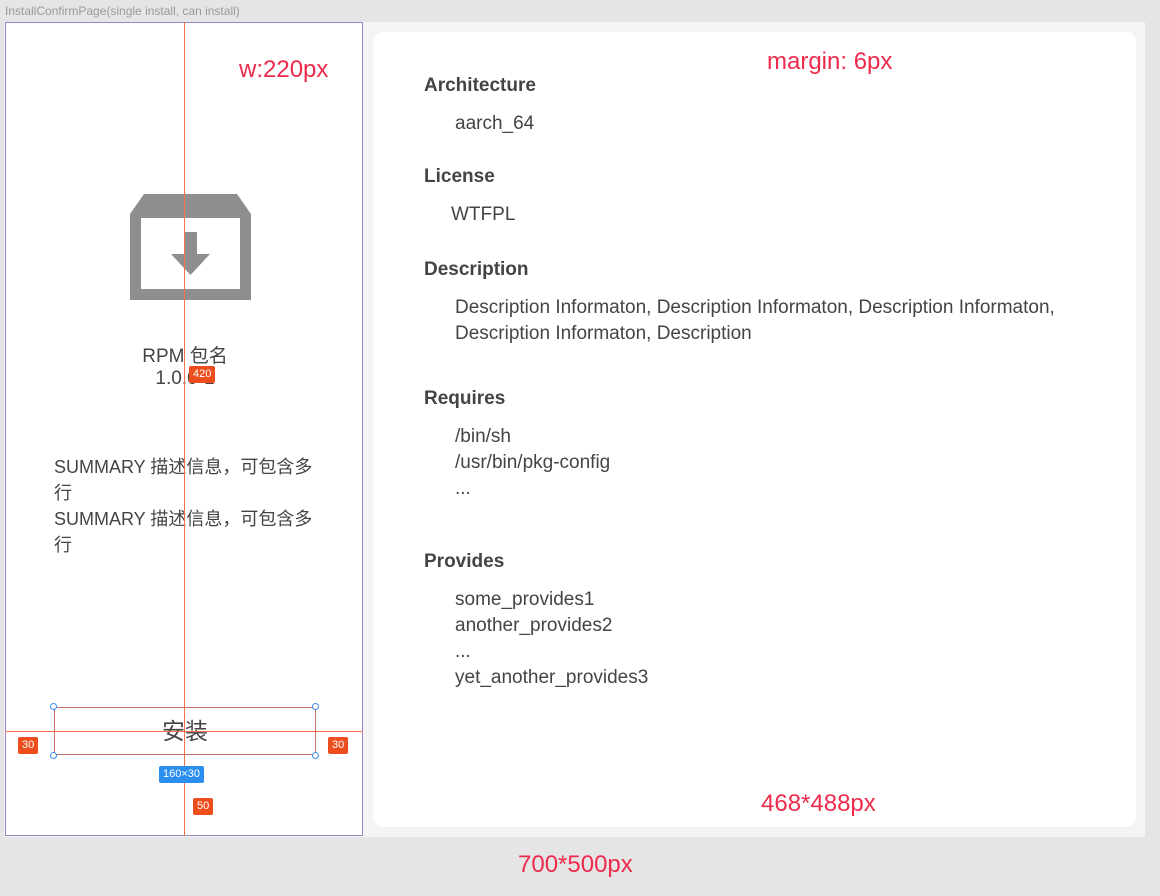 Image resolution: width=1160 pixels, height=896 pixels. I want to click on package-download-icon, so click(190, 247).